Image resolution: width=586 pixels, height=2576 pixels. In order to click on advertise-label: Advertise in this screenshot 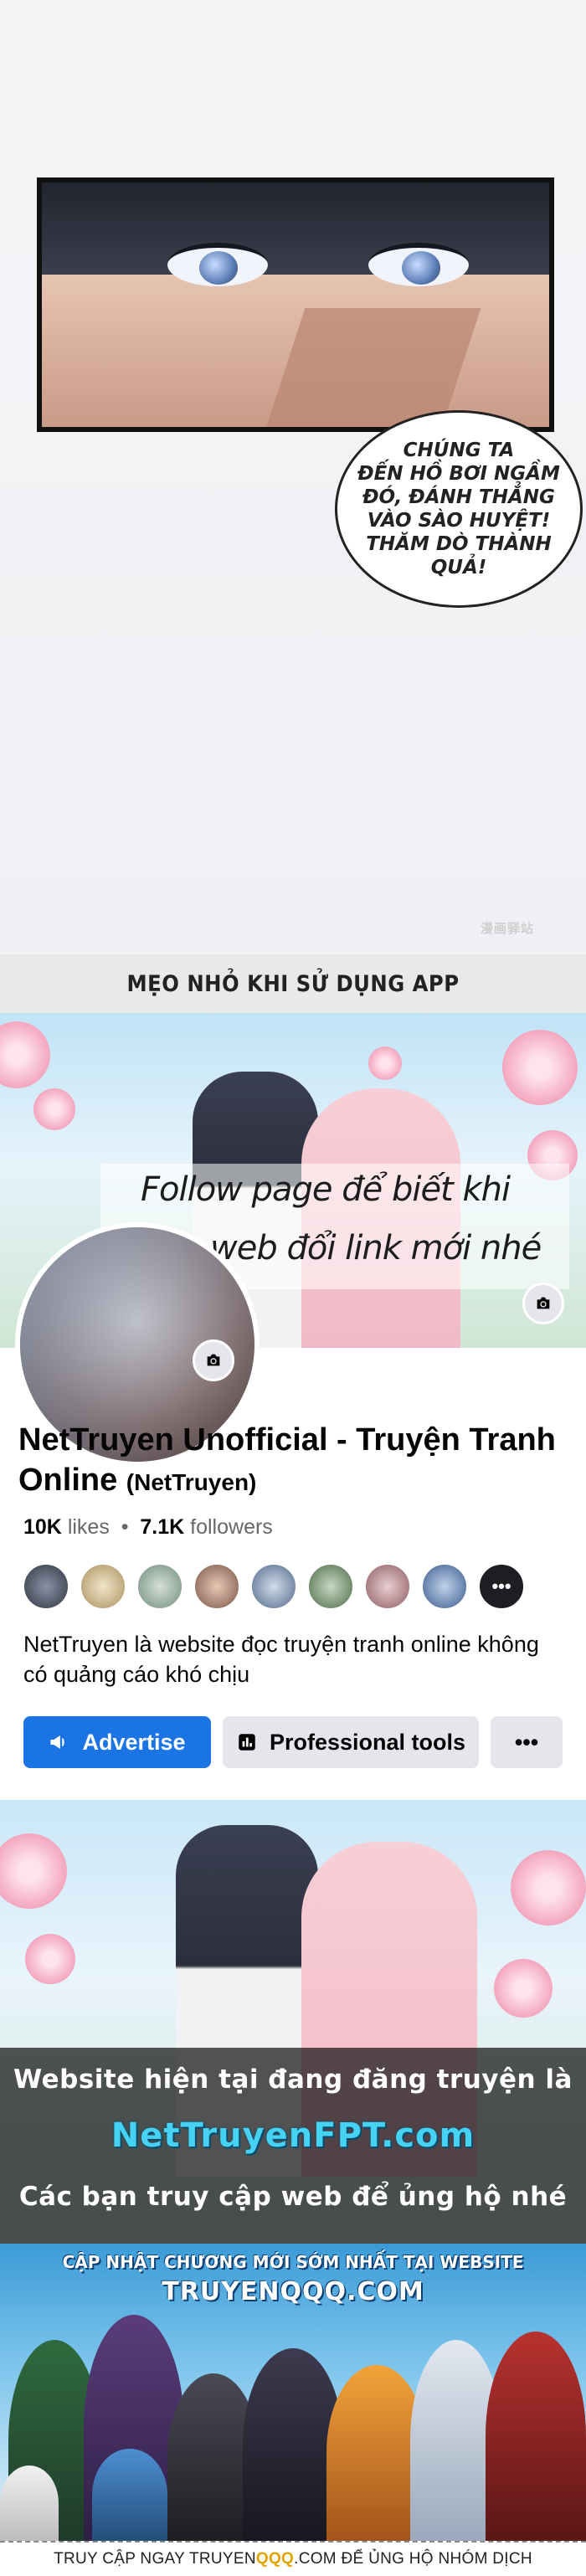, I will do `click(134, 1742)`.